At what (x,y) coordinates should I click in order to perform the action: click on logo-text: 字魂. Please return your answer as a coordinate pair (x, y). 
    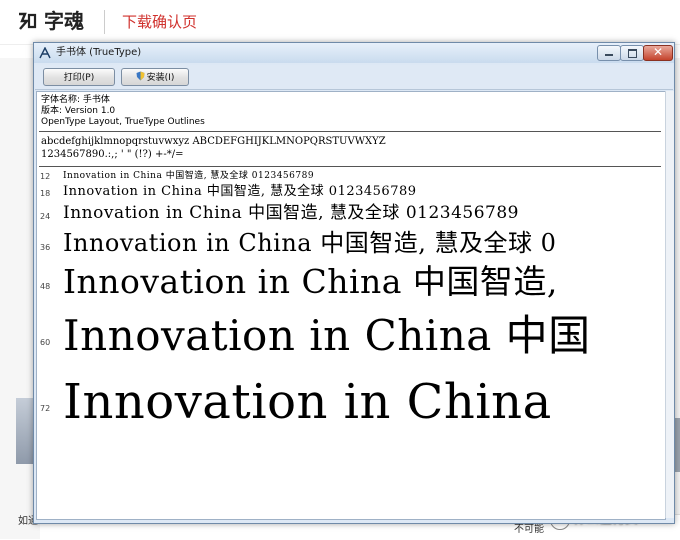
    Looking at the image, I should click on (64, 21).